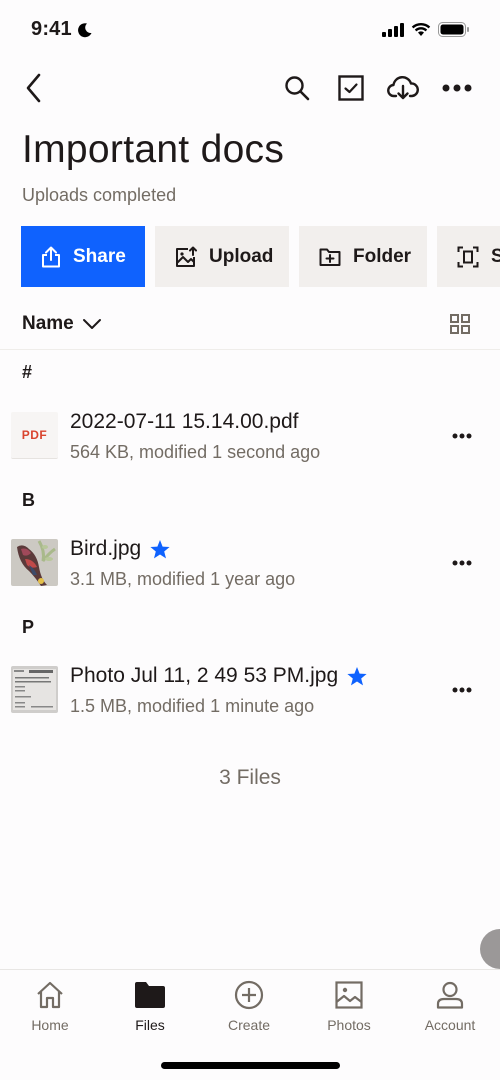 Image resolution: width=500 pixels, height=1080 pixels. Describe the element at coordinates (393, 29) in the screenshot. I see `signal-icon` at that location.